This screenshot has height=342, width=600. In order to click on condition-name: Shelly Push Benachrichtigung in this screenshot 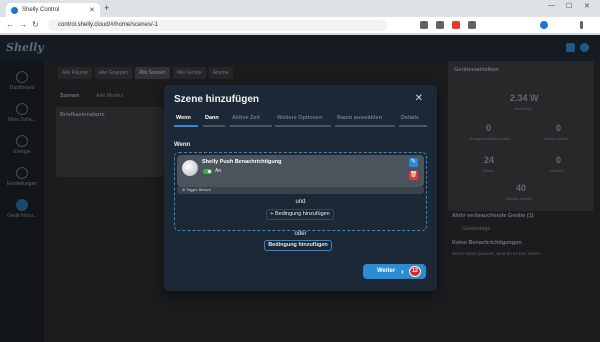, I will do `click(242, 162)`.